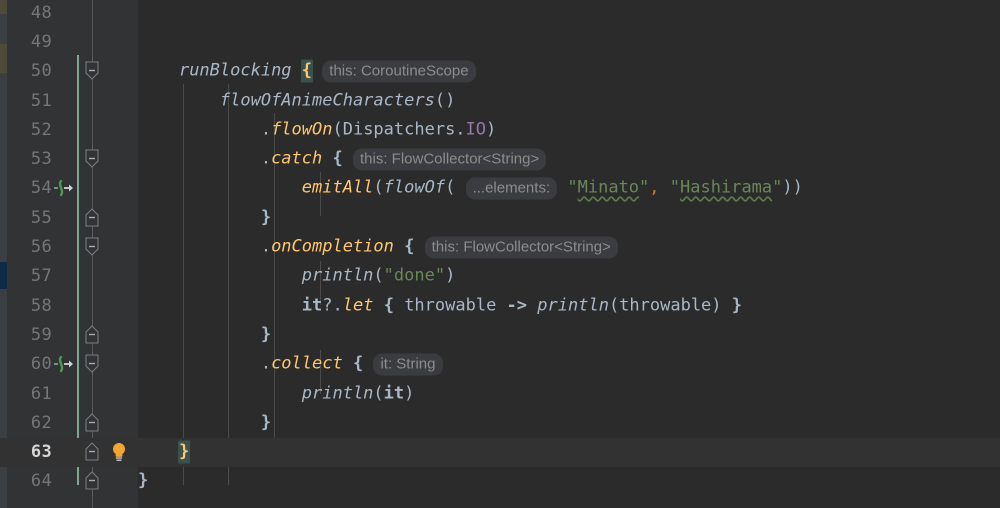 This screenshot has height=508, width=1000. I want to click on code-token: IO, so click(476, 129).